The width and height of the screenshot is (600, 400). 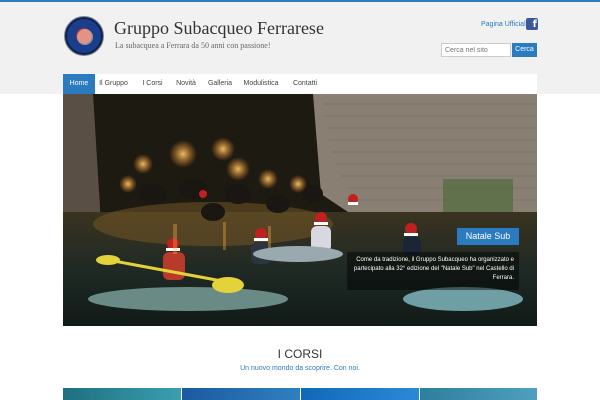 What do you see at coordinates (532, 24) in the screenshot?
I see `facebook-icon: f` at bounding box center [532, 24].